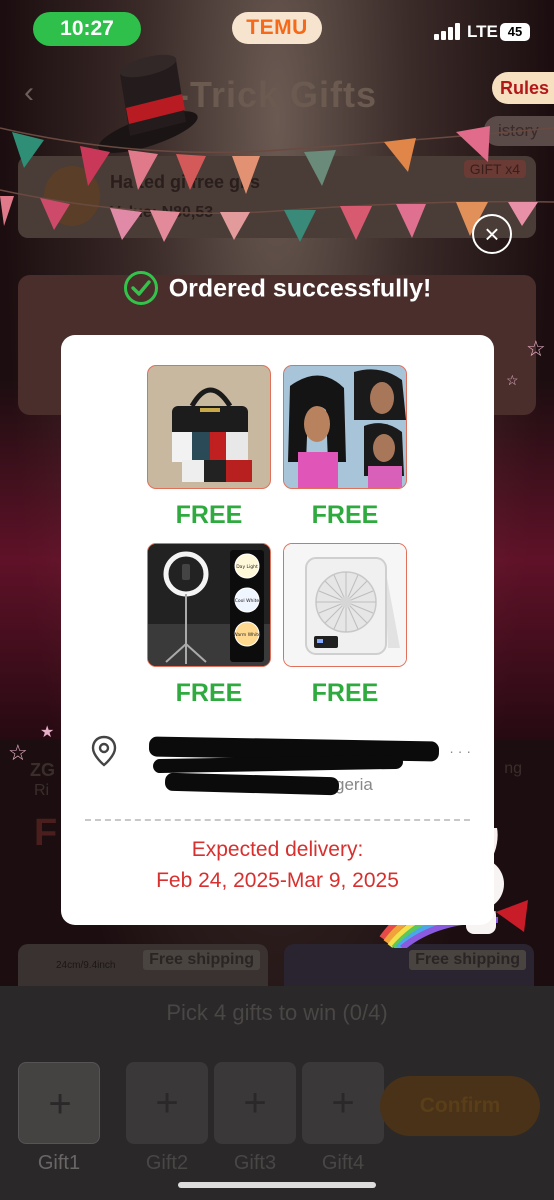 The height and width of the screenshot is (1200, 554). I want to click on ring-light-image: Day Light Cool White Warm White, so click(209, 605).